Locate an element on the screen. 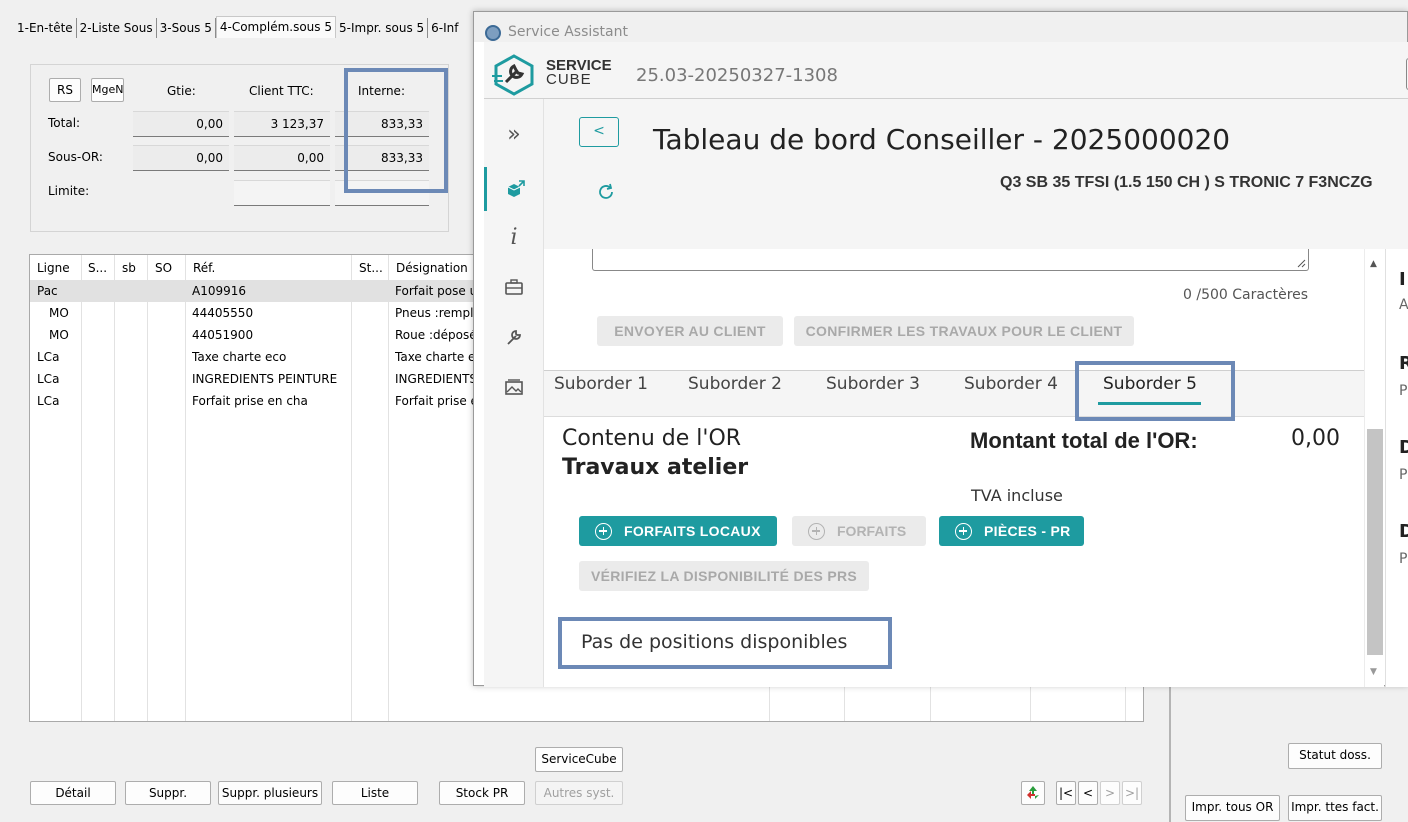 This screenshot has height=822, width=1408. cube-icon is located at coordinates (516, 188).